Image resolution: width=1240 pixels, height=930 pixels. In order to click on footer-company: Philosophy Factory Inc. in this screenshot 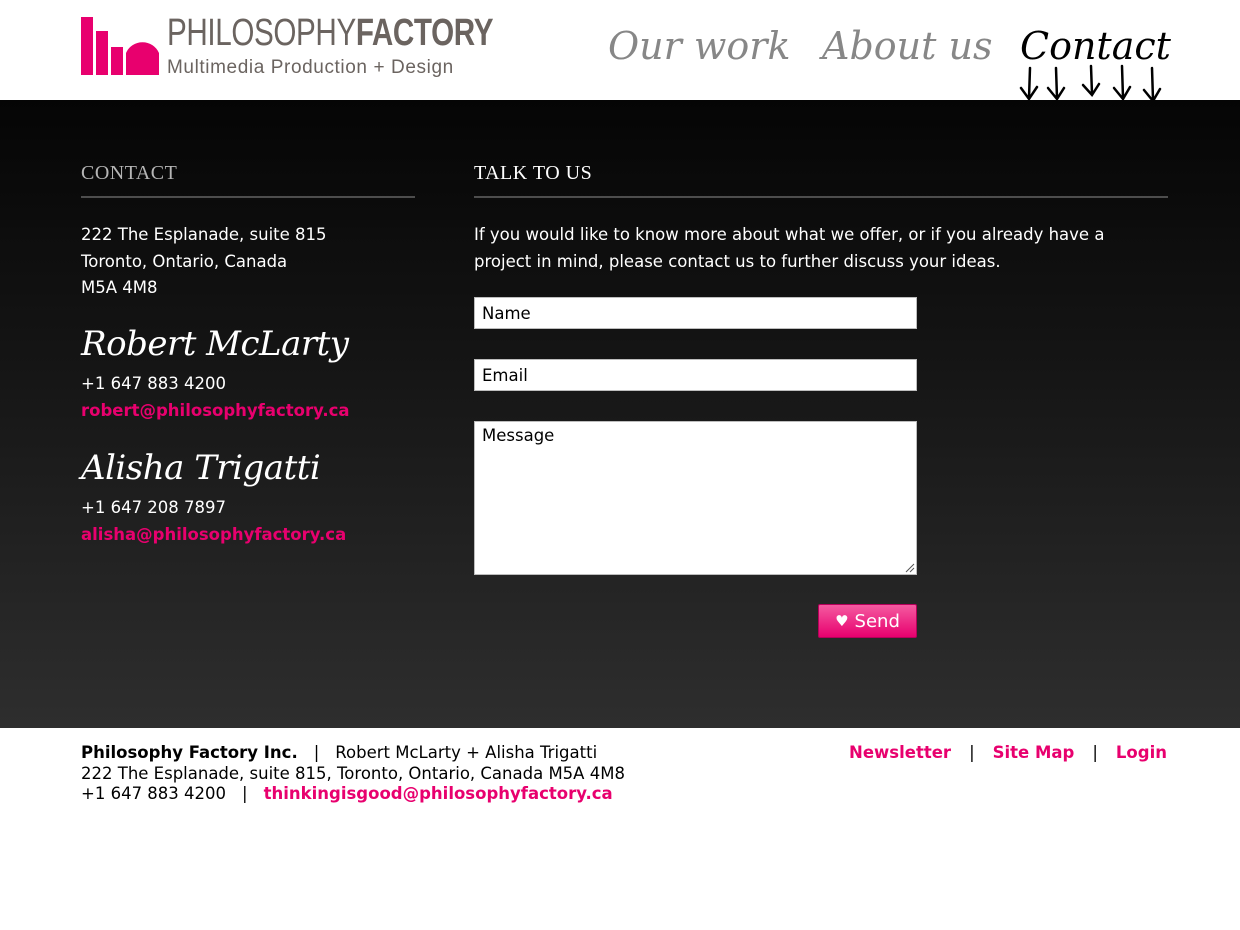, I will do `click(189, 752)`.